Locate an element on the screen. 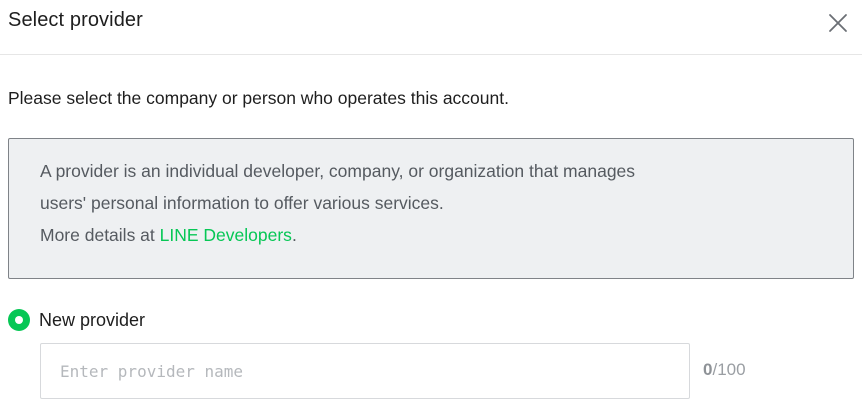  info-line-3-suffix: . is located at coordinates (294, 235).